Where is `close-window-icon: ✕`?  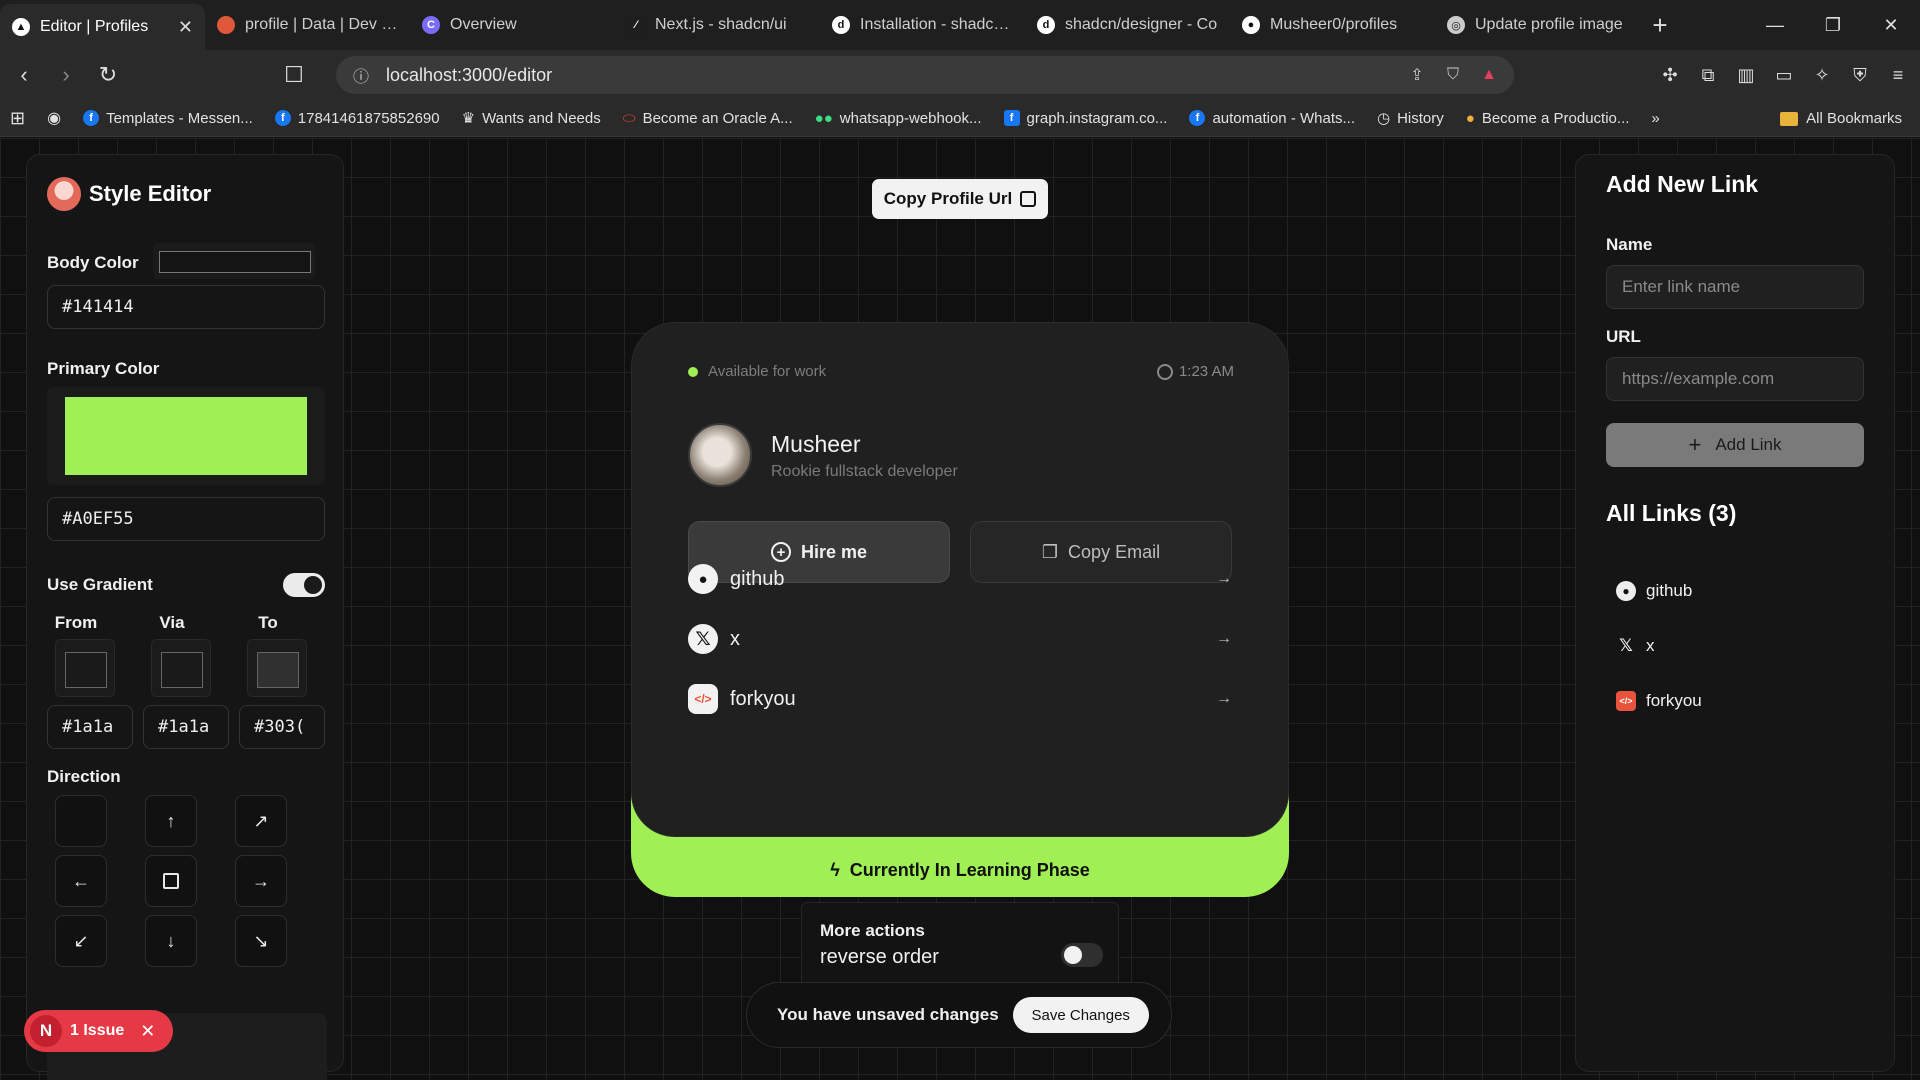
close-window-icon: ✕ is located at coordinates (1891, 25).